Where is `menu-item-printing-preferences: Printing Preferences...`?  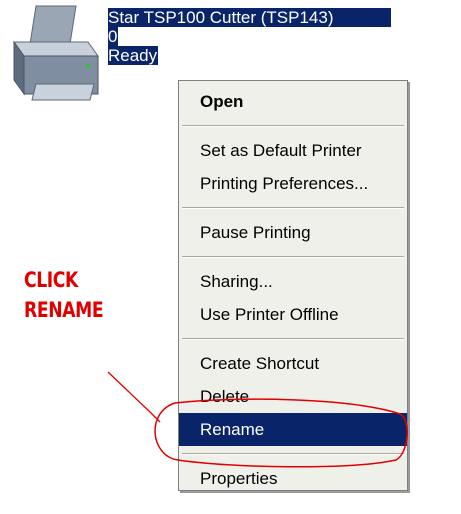 menu-item-printing-preferences: Printing Preferences... is located at coordinates (293, 183).